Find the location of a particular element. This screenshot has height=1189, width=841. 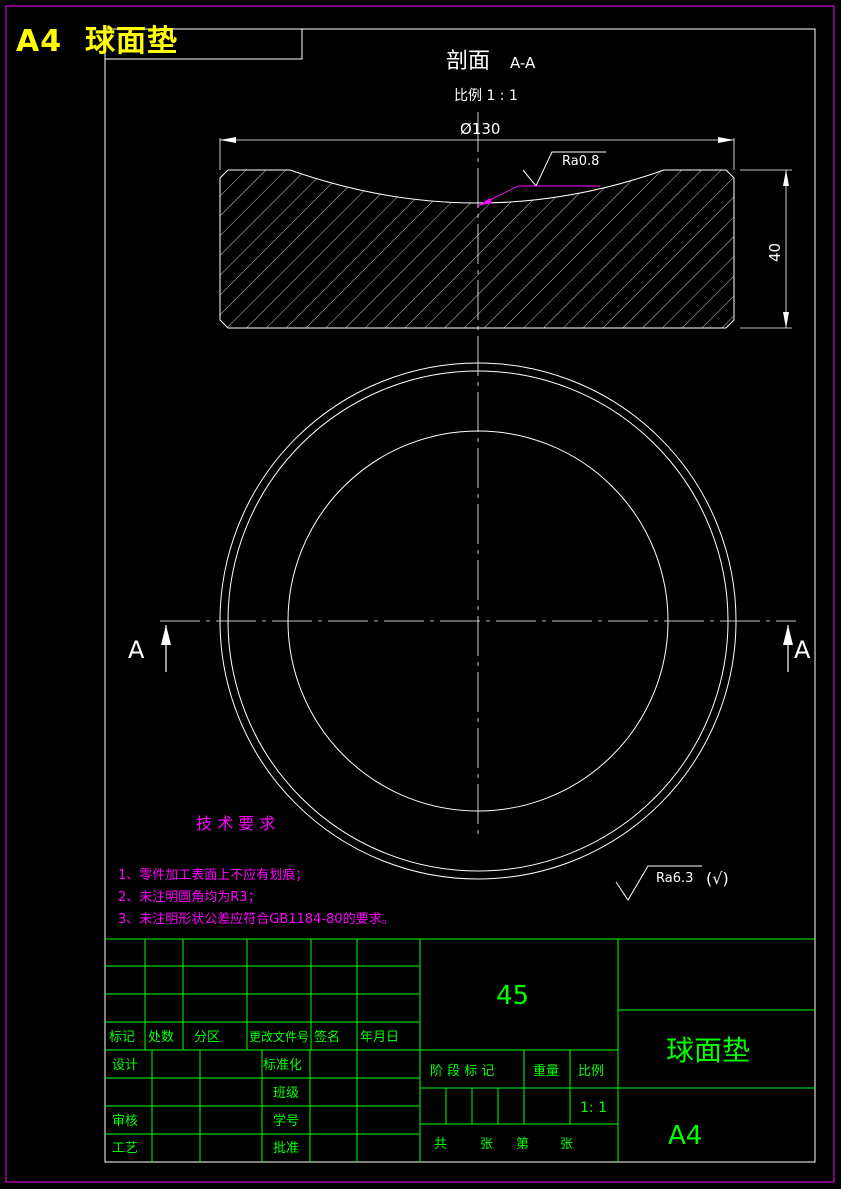

row-class: 班级 is located at coordinates (286, 1093).